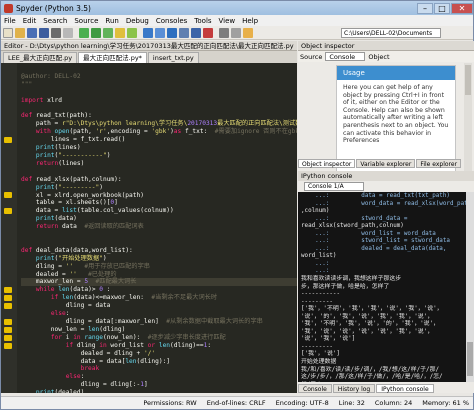 The width and height of the screenshot is (474, 410). What do you see at coordinates (159, 211) in the screenshot?
I see `code-line: data = list(table.col_values(colnum))` at bounding box center [159, 211].